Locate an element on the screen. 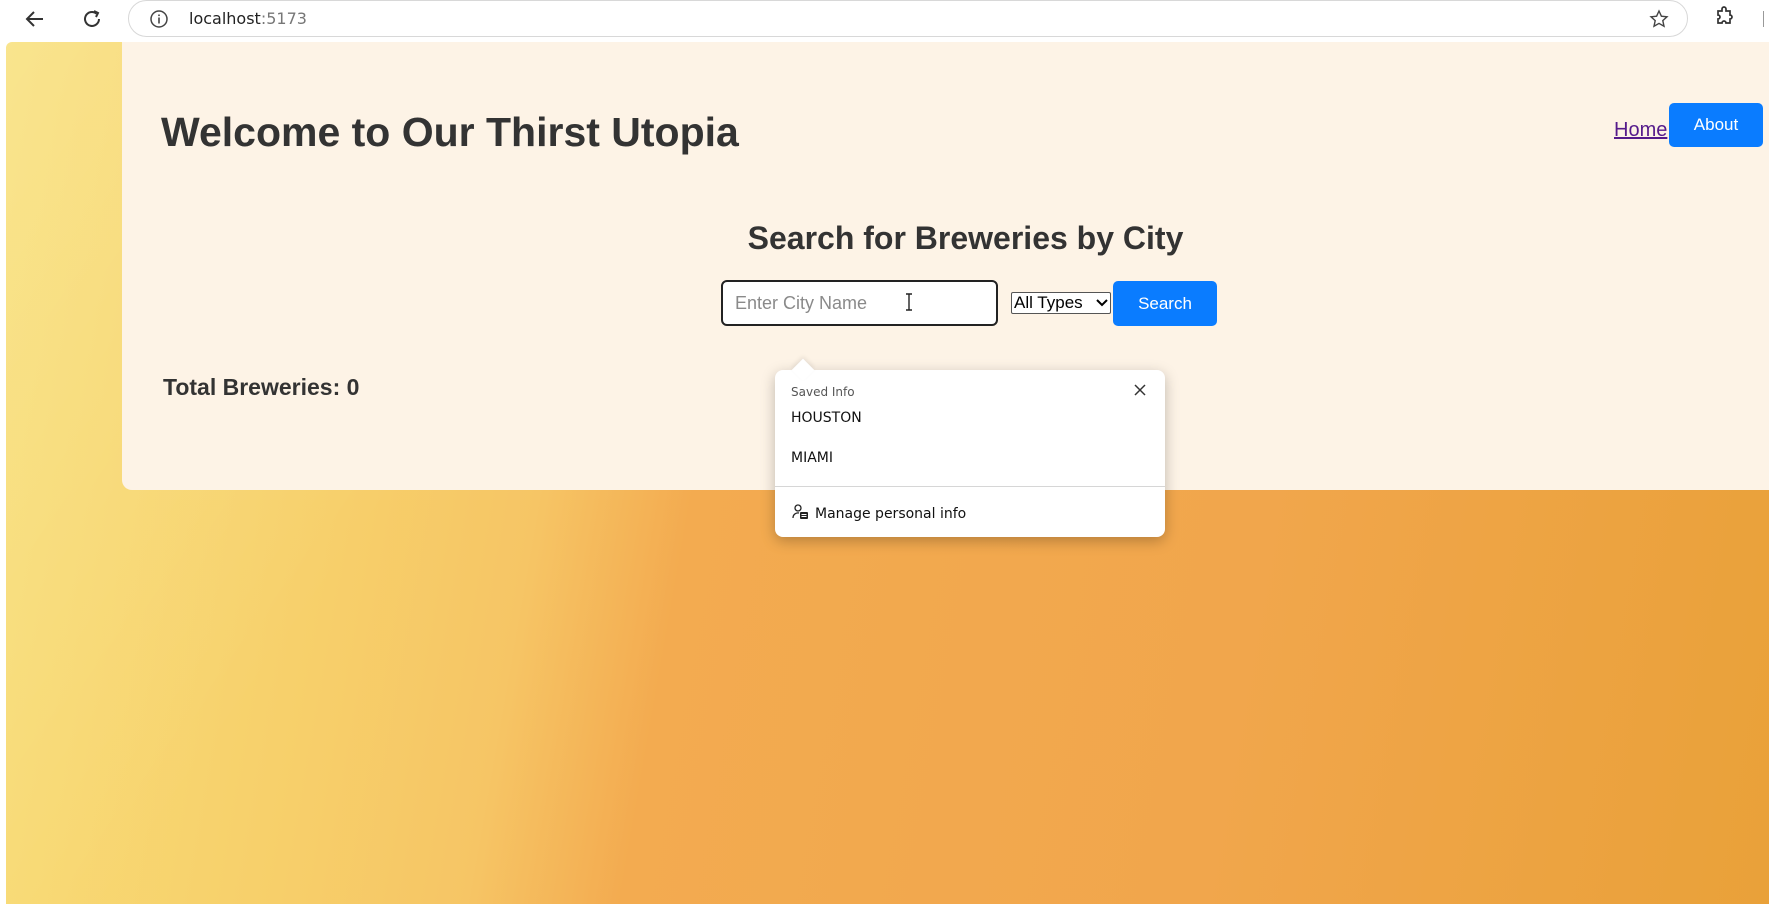 The height and width of the screenshot is (904, 1769). back-arrow-icon is located at coordinates (35, 19).